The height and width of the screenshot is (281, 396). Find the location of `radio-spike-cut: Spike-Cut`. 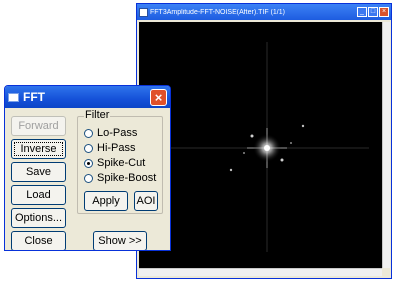

radio-spike-cut: Spike-Cut is located at coordinates (114, 163).